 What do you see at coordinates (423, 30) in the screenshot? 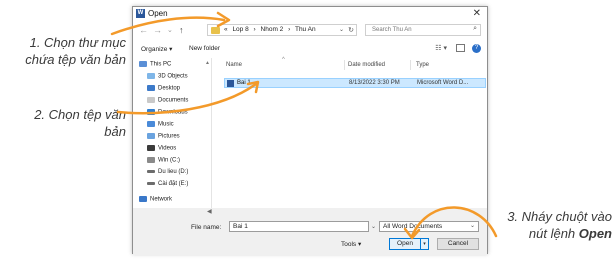
I see `search-box: Search Thu An ⌕` at bounding box center [423, 30].